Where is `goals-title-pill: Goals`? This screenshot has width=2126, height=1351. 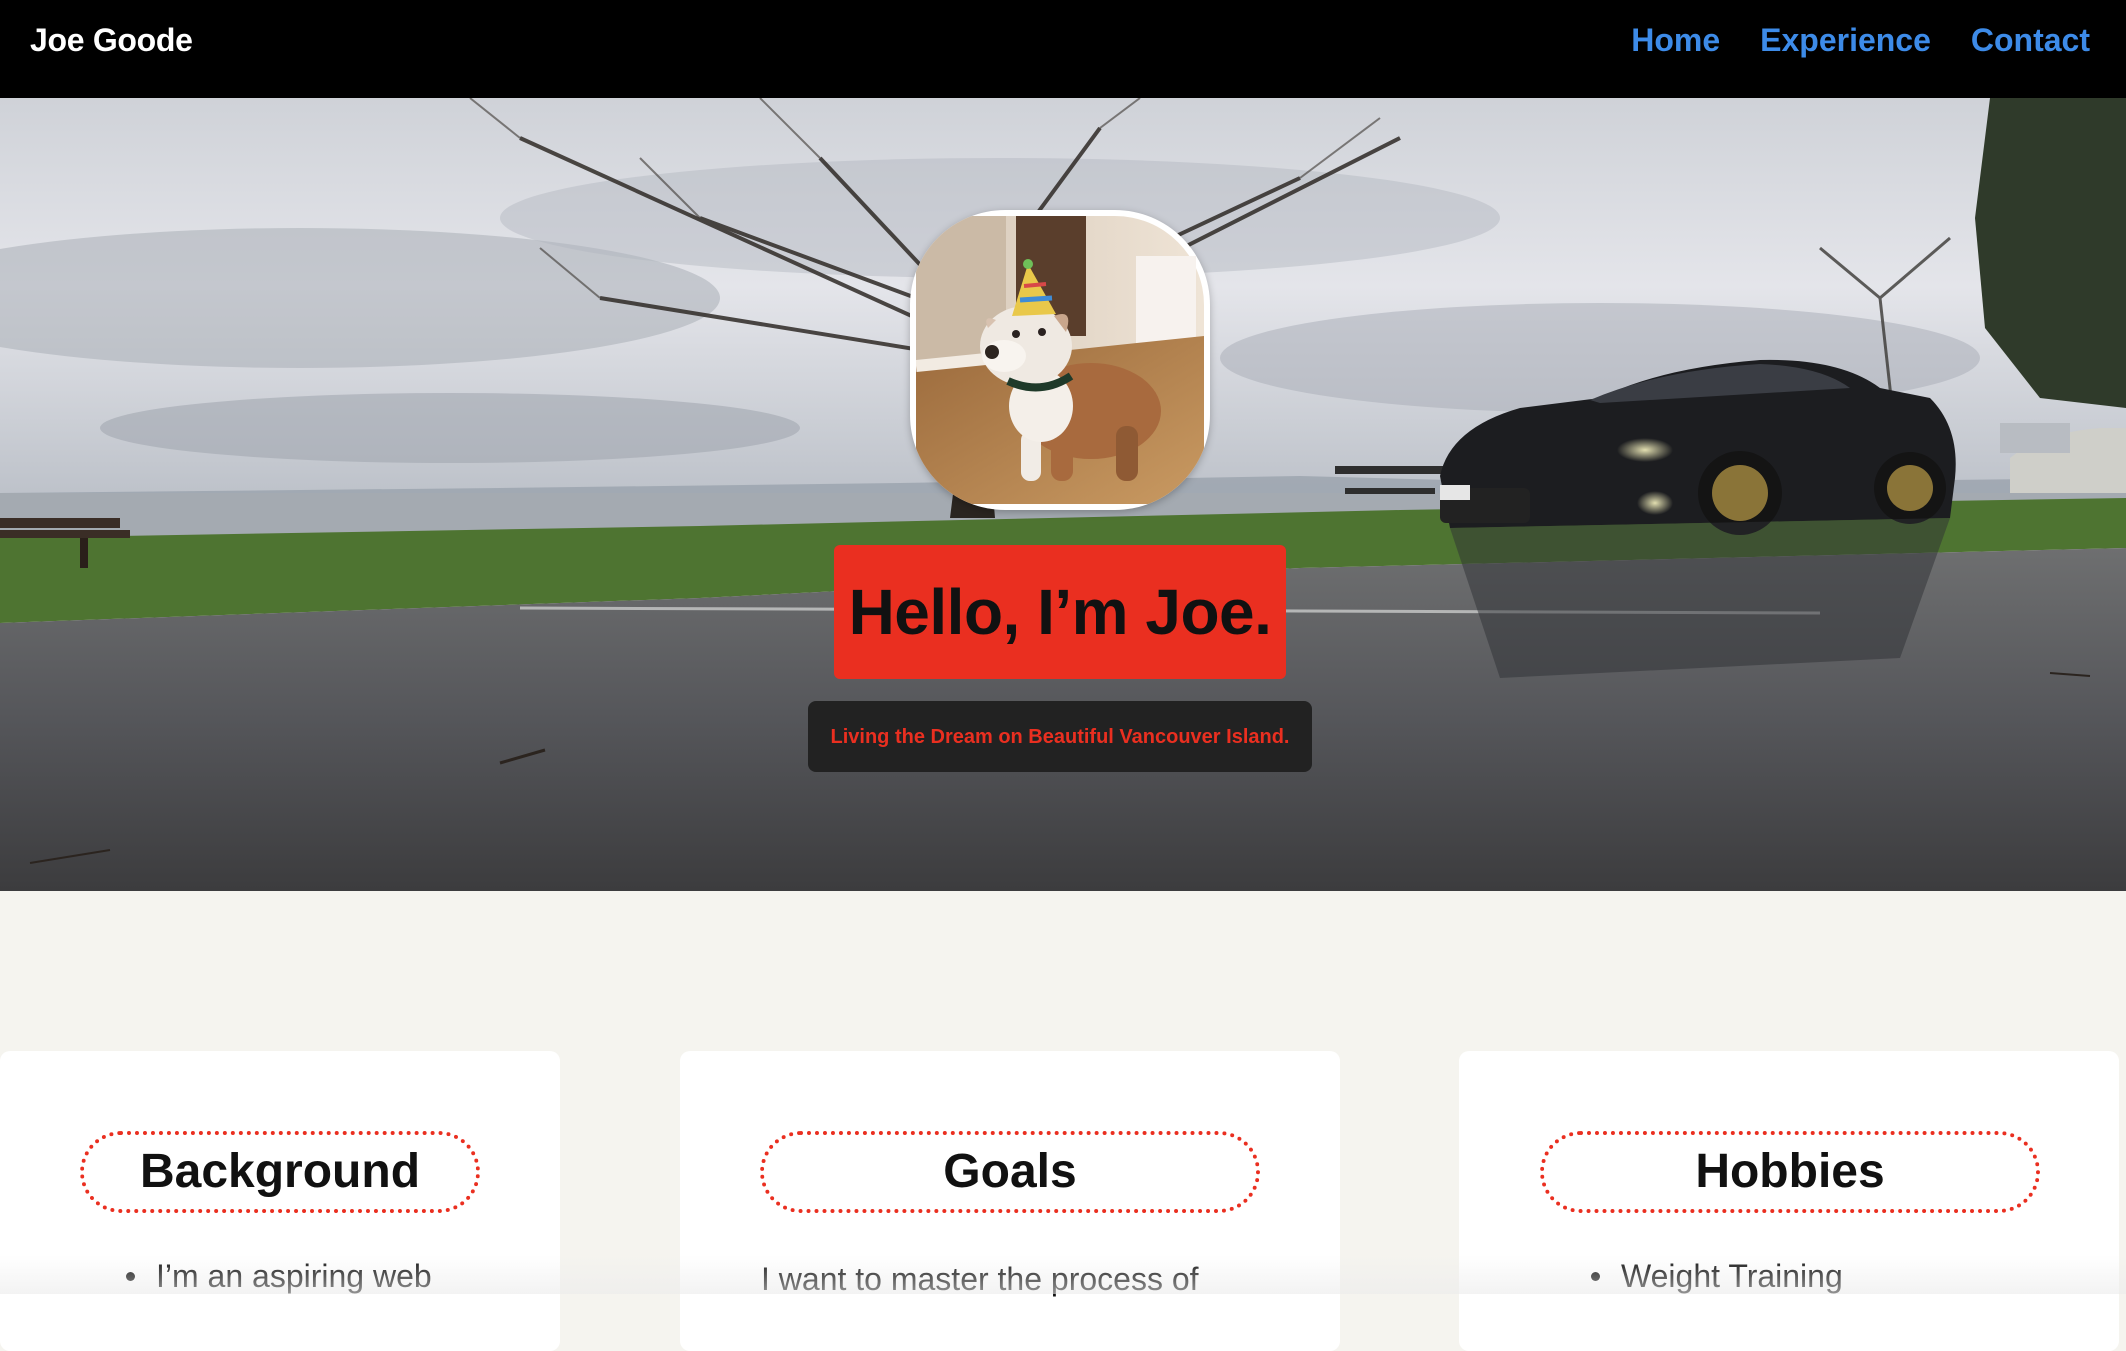 goals-title-pill: Goals is located at coordinates (1010, 1172).